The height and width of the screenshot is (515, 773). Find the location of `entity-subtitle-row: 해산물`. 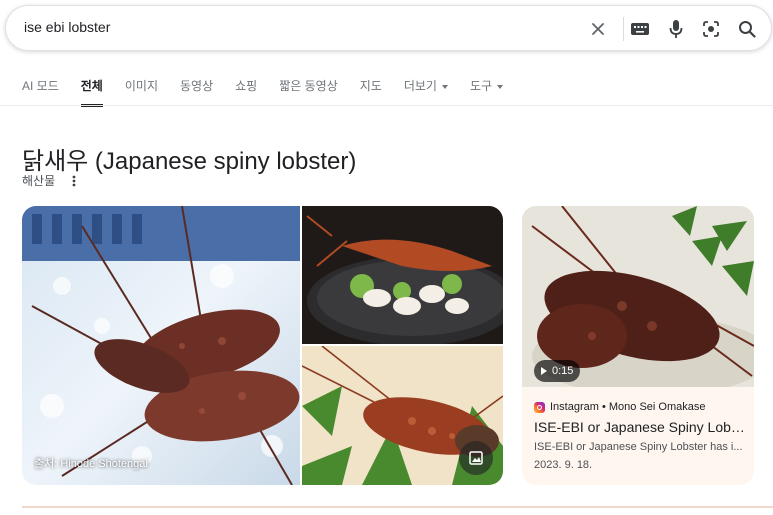

entity-subtitle-row: 해산물 is located at coordinates (51, 180).